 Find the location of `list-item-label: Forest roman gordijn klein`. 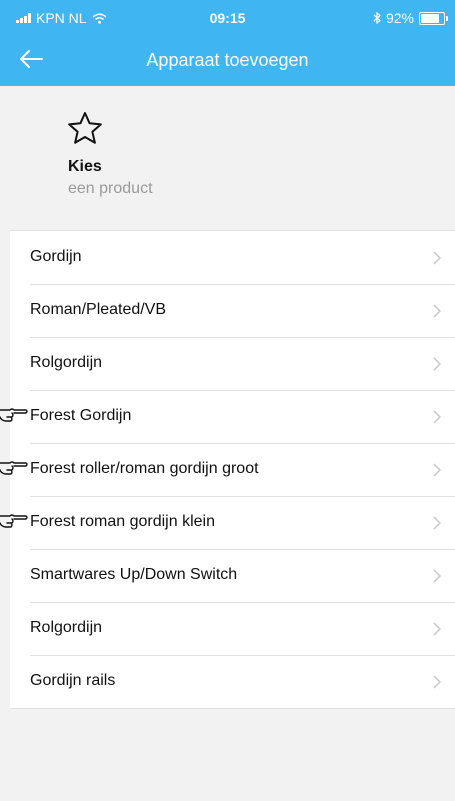

list-item-label: Forest roman gordijn klein is located at coordinates (122, 521).